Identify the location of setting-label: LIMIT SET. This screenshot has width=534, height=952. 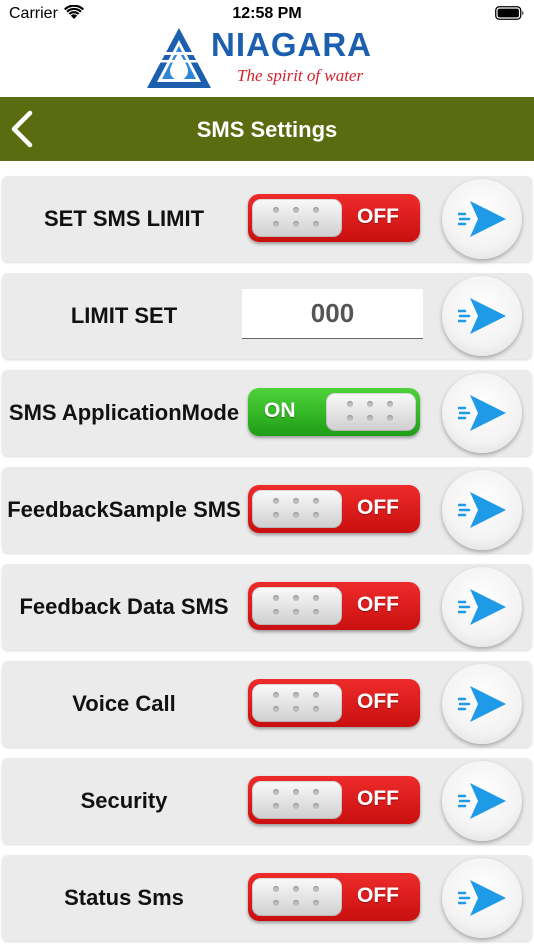
(124, 316).